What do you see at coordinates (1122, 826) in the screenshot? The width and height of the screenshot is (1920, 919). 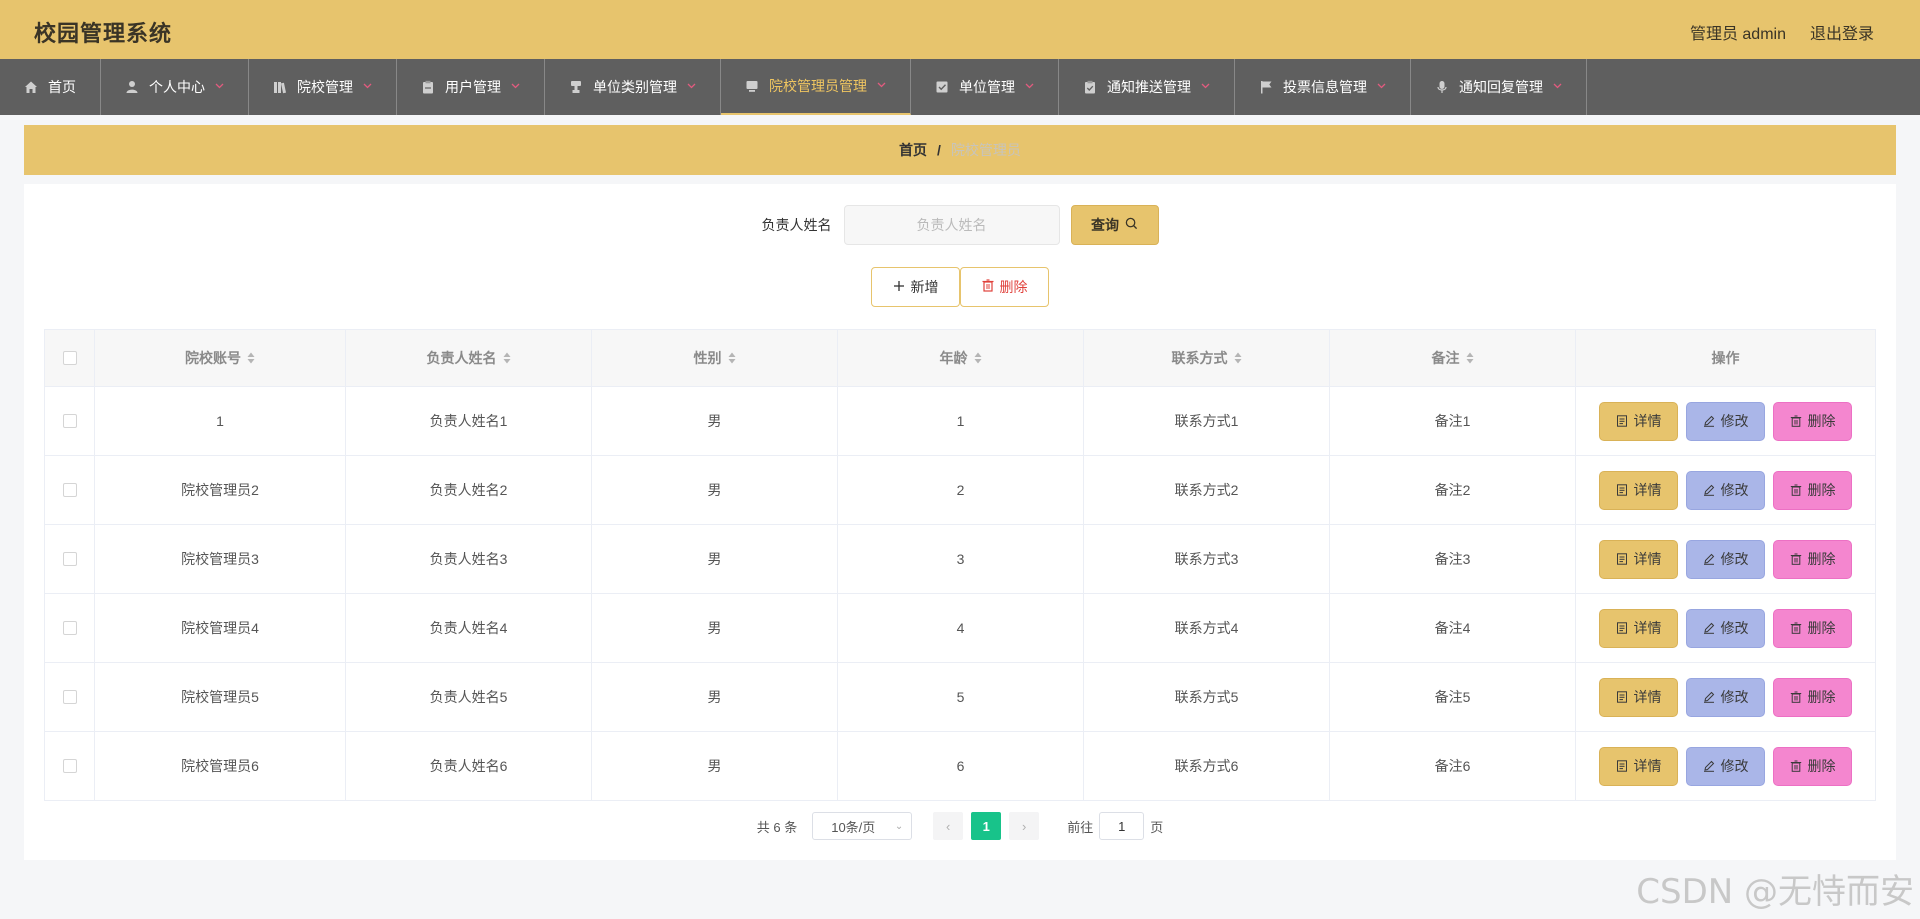 I see `goto-page-input` at bounding box center [1122, 826].